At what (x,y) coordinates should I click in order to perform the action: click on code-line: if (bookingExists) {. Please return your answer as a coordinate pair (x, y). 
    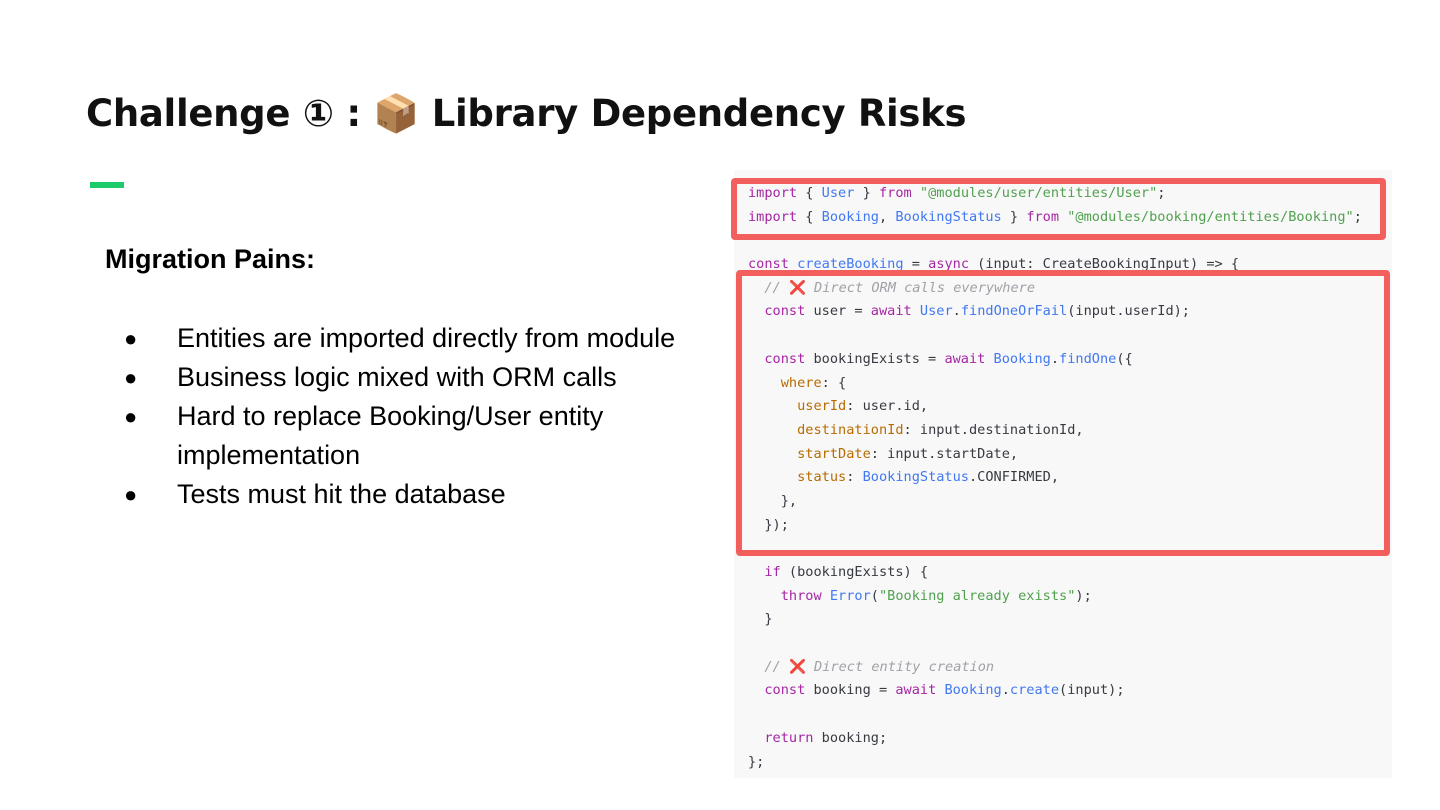
    Looking at the image, I should click on (846, 572).